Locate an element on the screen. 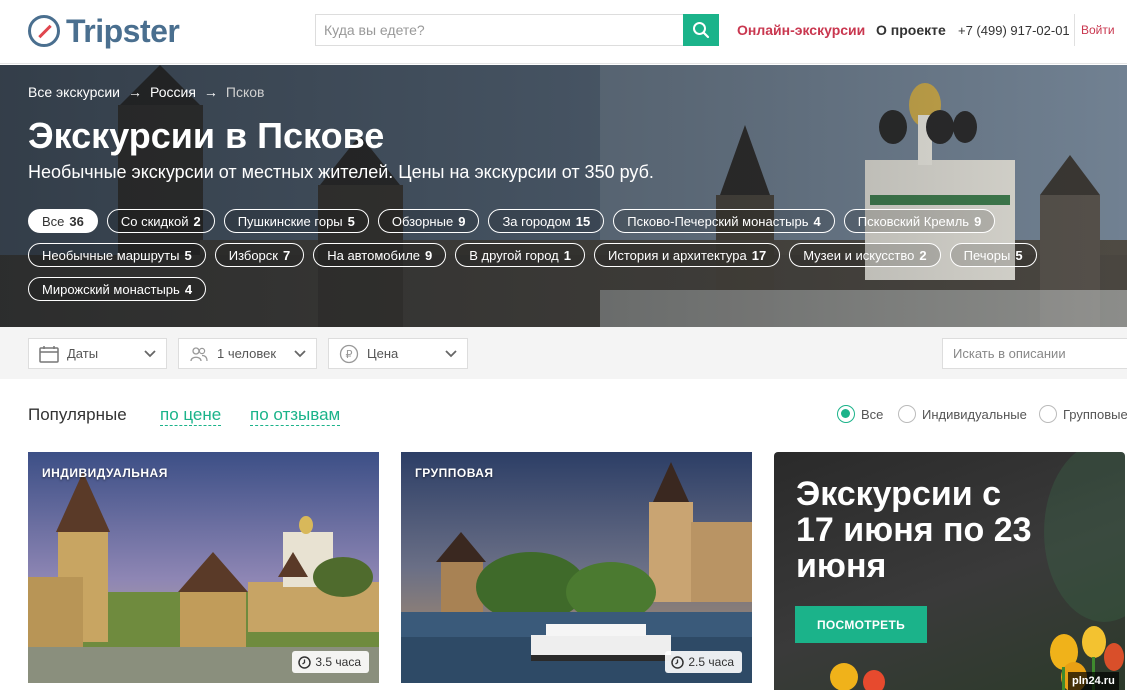 The height and width of the screenshot is (690, 1127). ruble-icon: ₽ is located at coordinates (349, 354).